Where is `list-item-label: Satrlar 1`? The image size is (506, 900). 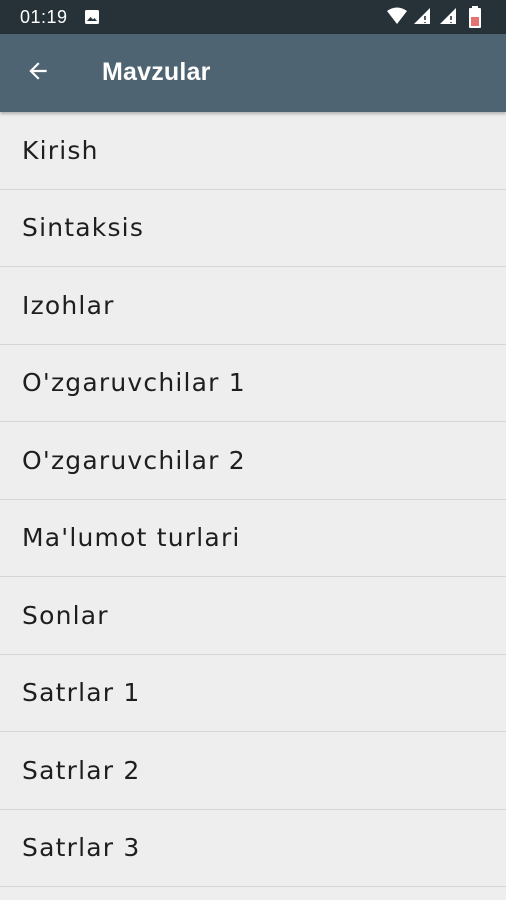 list-item-label: Satrlar 1 is located at coordinates (81, 693).